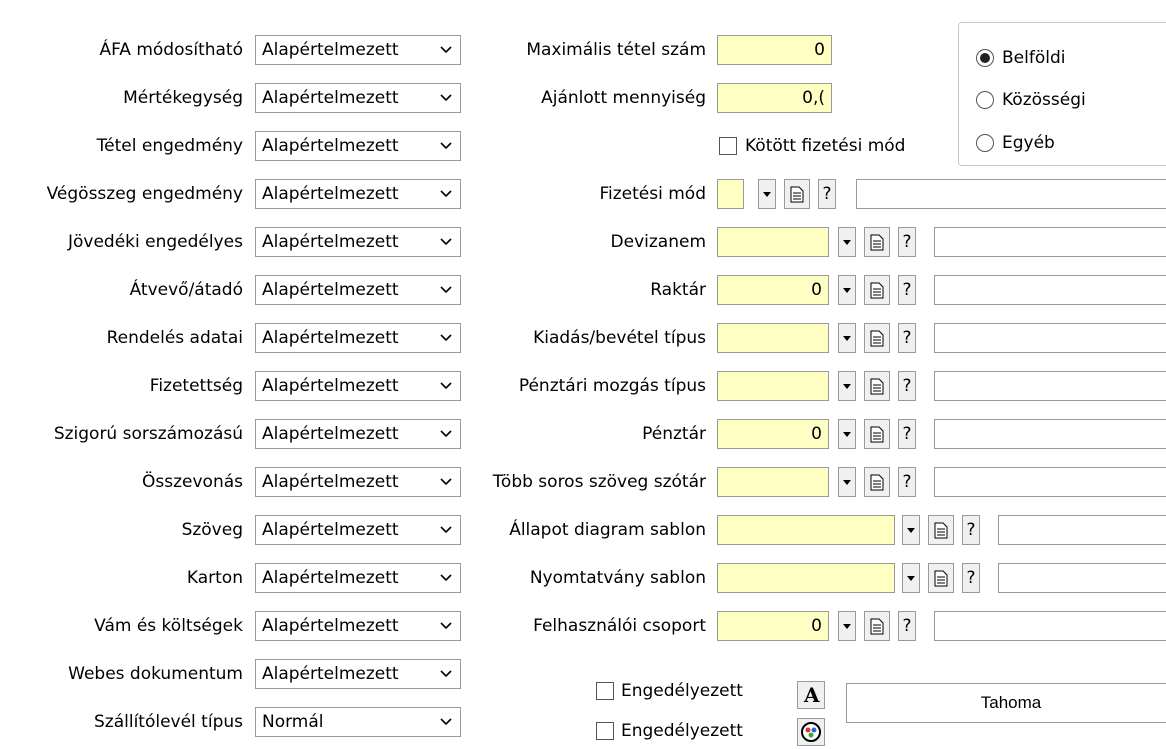  I want to click on allapot-help-button: ?, so click(971, 530).